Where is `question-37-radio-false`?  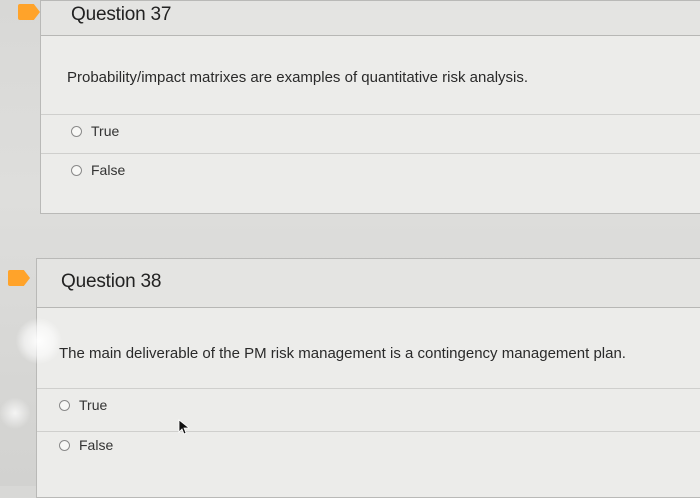
question-37-radio-false is located at coordinates (76, 170).